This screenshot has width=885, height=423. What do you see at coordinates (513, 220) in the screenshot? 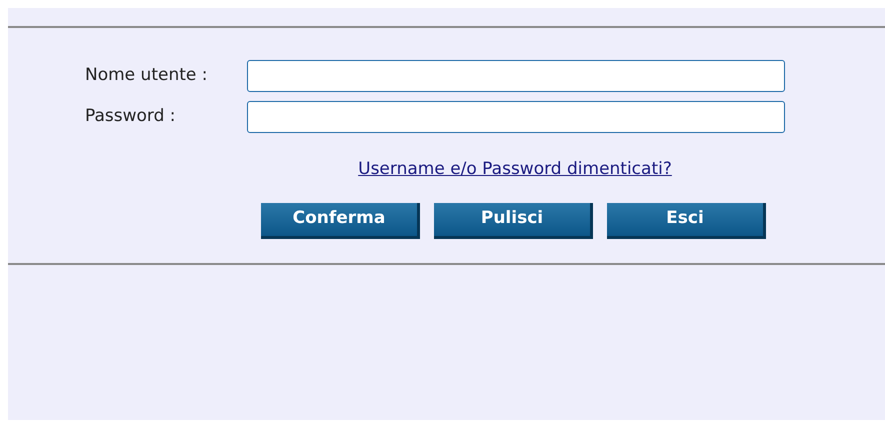
I see `form-button: Pulisci` at bounding box center [513, 220].